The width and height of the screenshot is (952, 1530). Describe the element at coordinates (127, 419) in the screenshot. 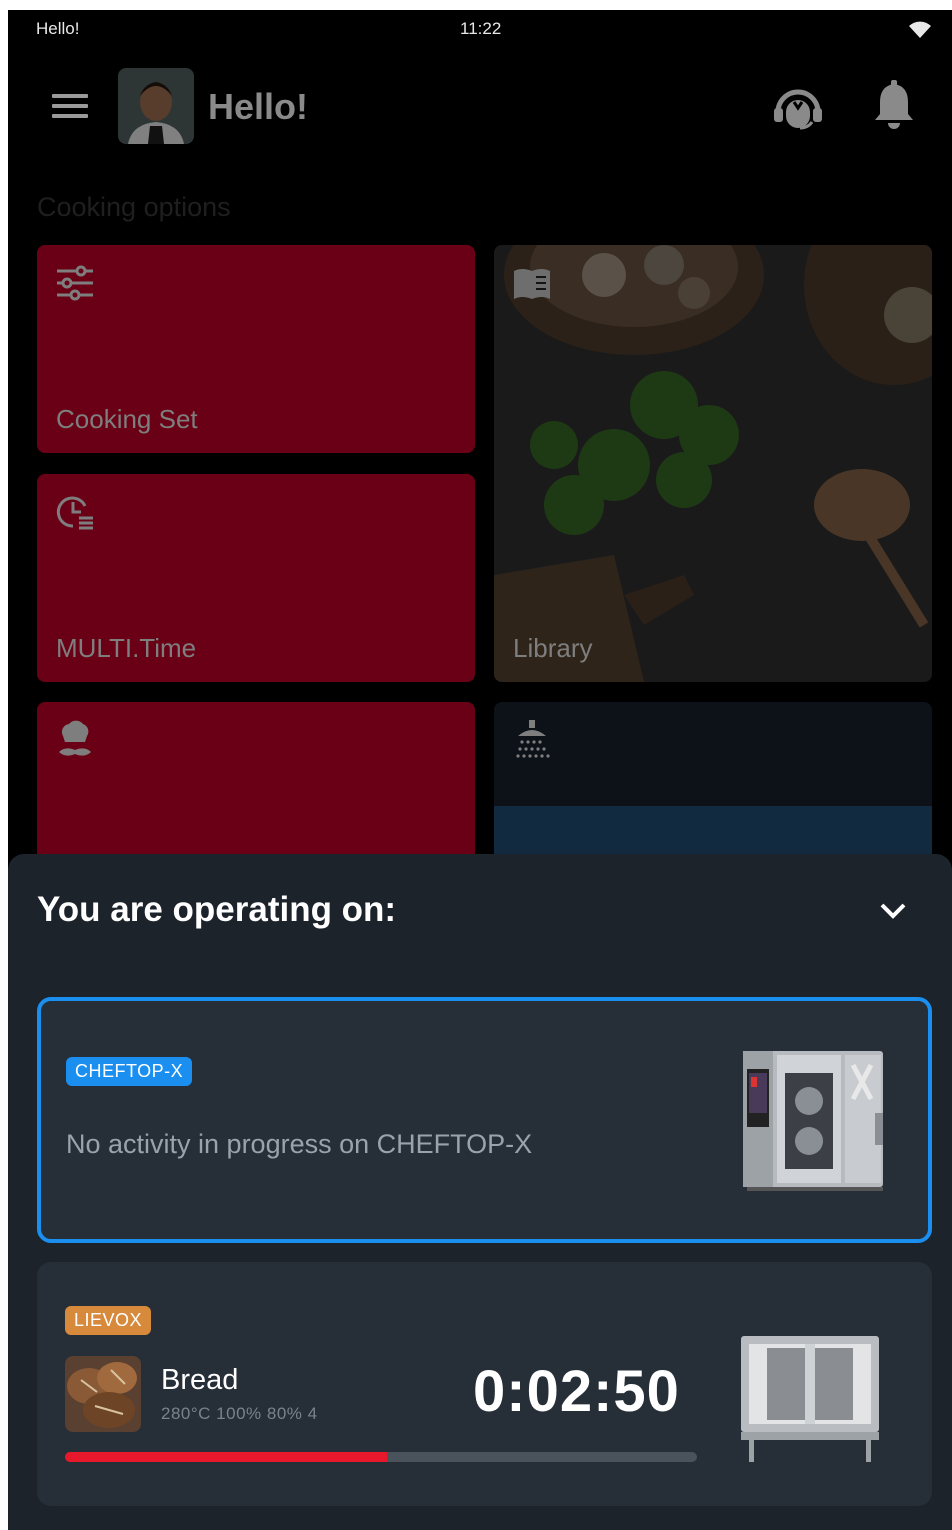

I see `tile-label: Cooking Set` at that location.